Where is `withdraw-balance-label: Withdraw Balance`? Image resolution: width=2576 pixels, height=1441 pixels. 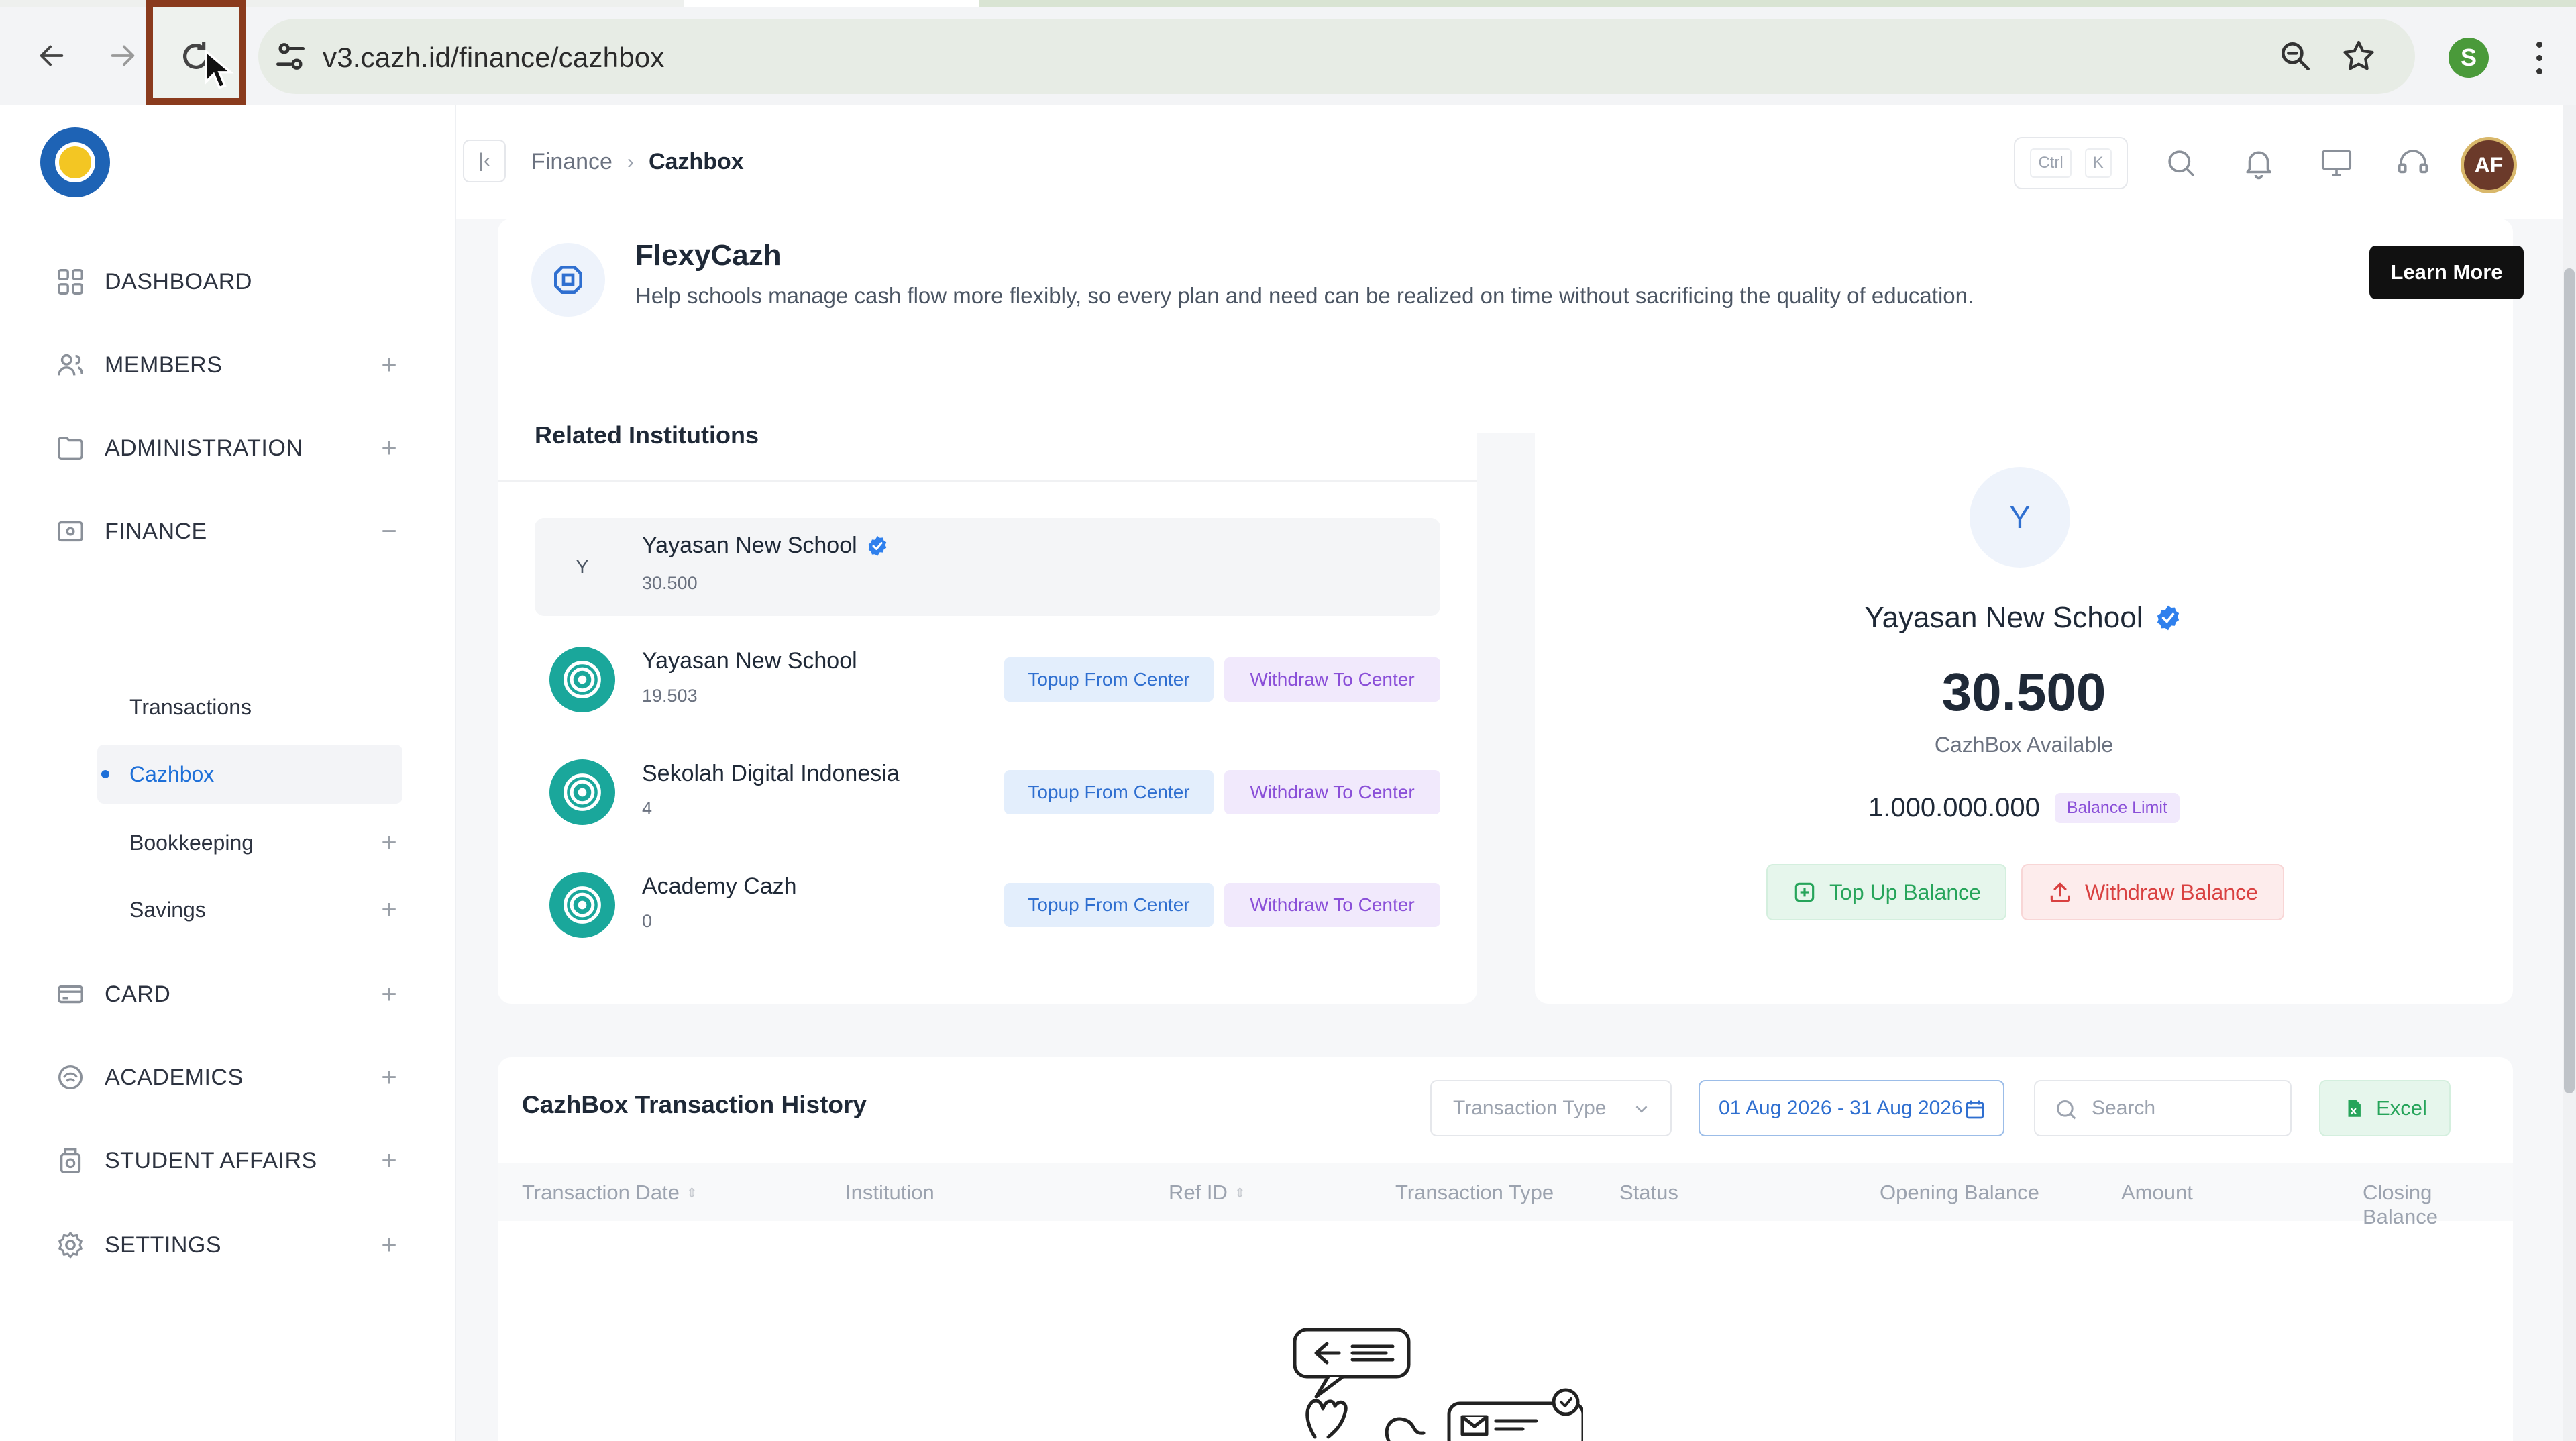
withdraw-balance-label: Withdraw Balance is located at coordinates (2171, 891).